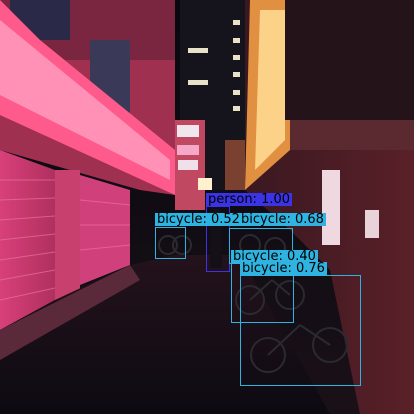  I want to click on bicycle-detection-label-1: bicycle: 0.52, so click(198, 219).